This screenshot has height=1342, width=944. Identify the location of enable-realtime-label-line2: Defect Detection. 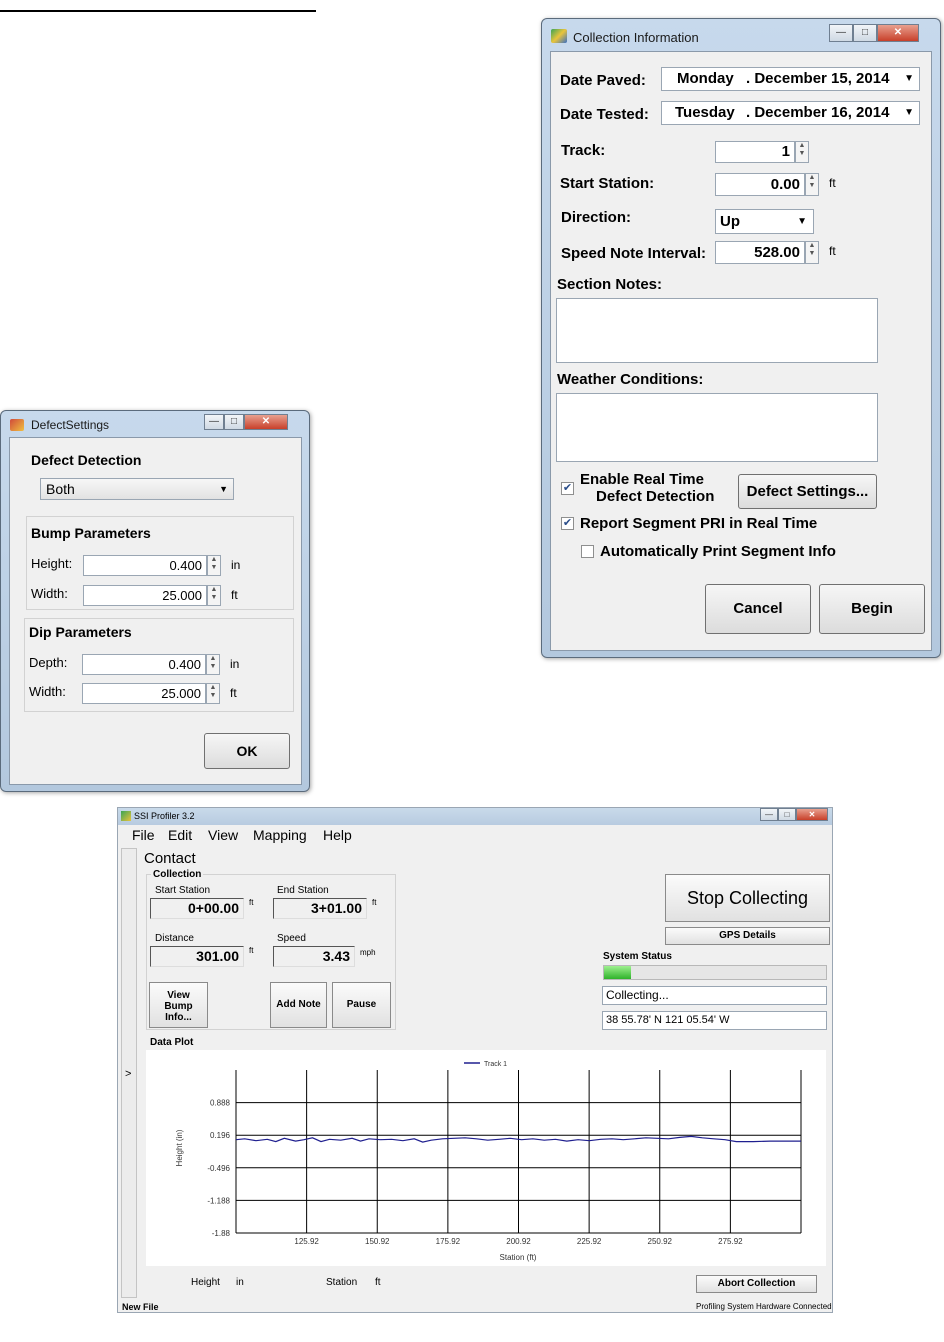
(655, 496).